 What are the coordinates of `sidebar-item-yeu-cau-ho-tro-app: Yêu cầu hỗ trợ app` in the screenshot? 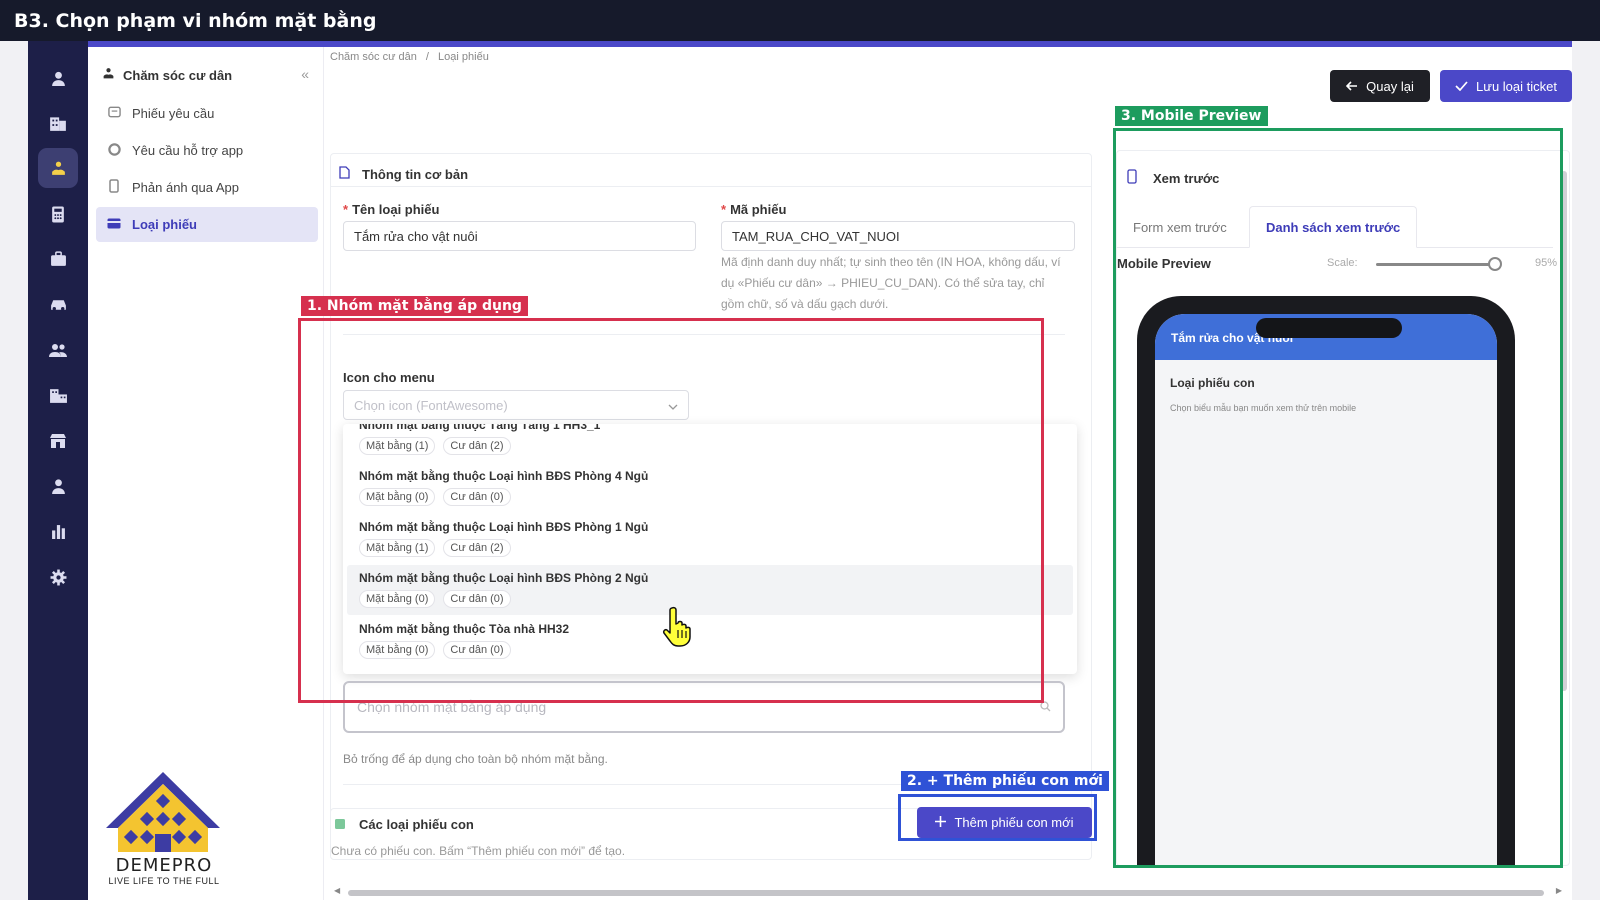 It's located at (207, 150).